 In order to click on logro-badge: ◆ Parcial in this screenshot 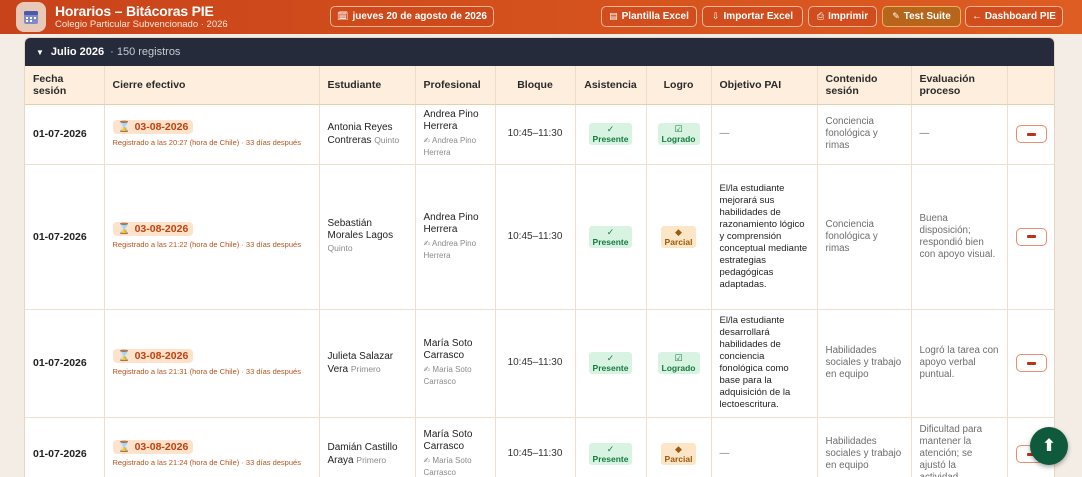, I will do `click(678, 454)`.